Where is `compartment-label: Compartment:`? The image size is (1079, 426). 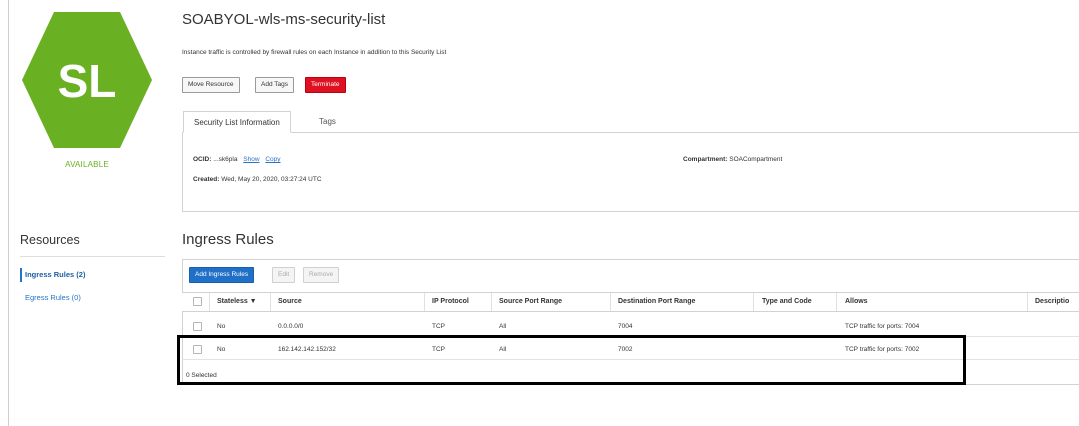
compartment-label: Compartment: is located at coordinates (705, 159).